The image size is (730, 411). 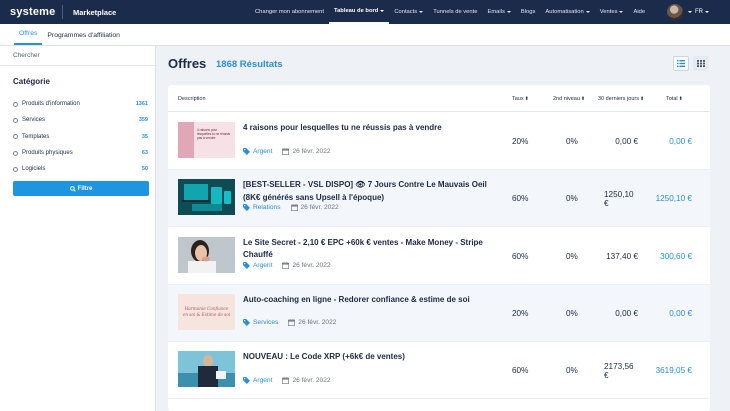 I want to click on nav-item-8: Aide, so click(x=639, y=12).